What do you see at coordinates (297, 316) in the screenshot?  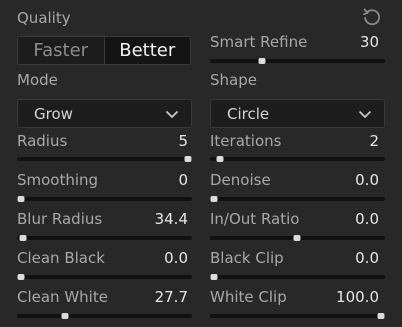 I see `white-clip-slider` at bounding box center [297, 316].